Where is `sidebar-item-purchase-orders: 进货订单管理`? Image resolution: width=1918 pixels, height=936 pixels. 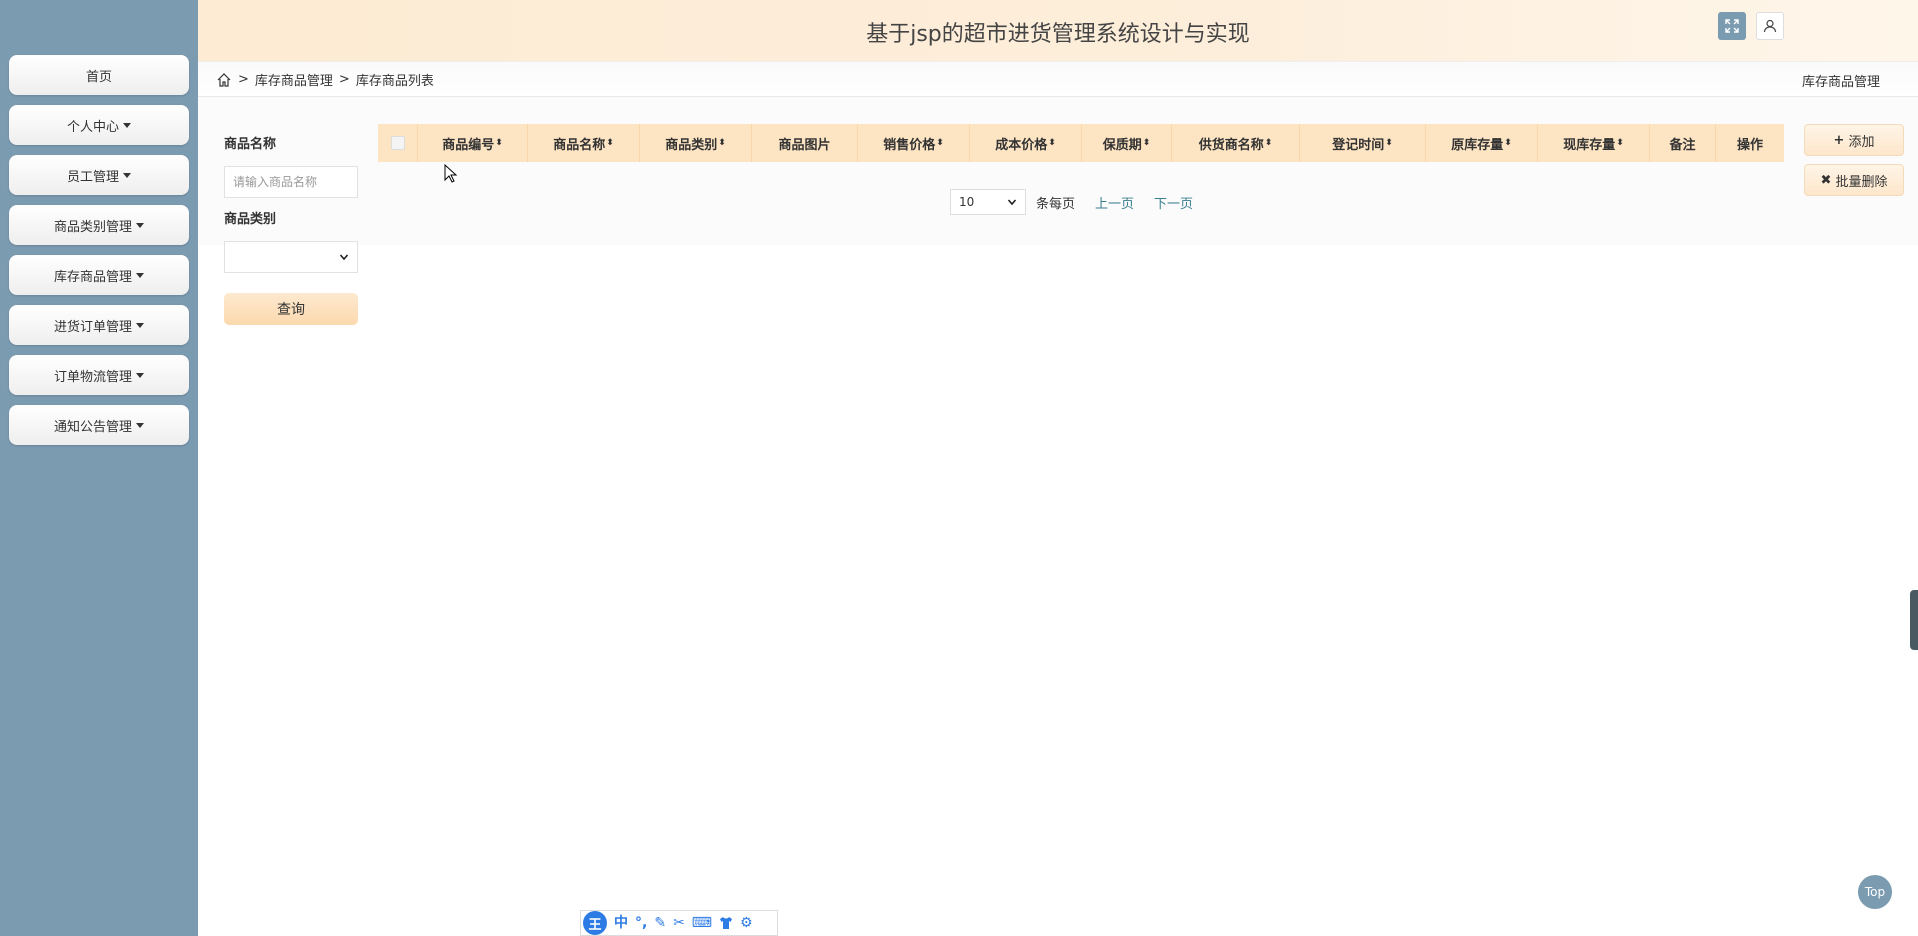
sidebar-item-purchase-orders: 进货订单管理 is located at coordinates (99, 325).